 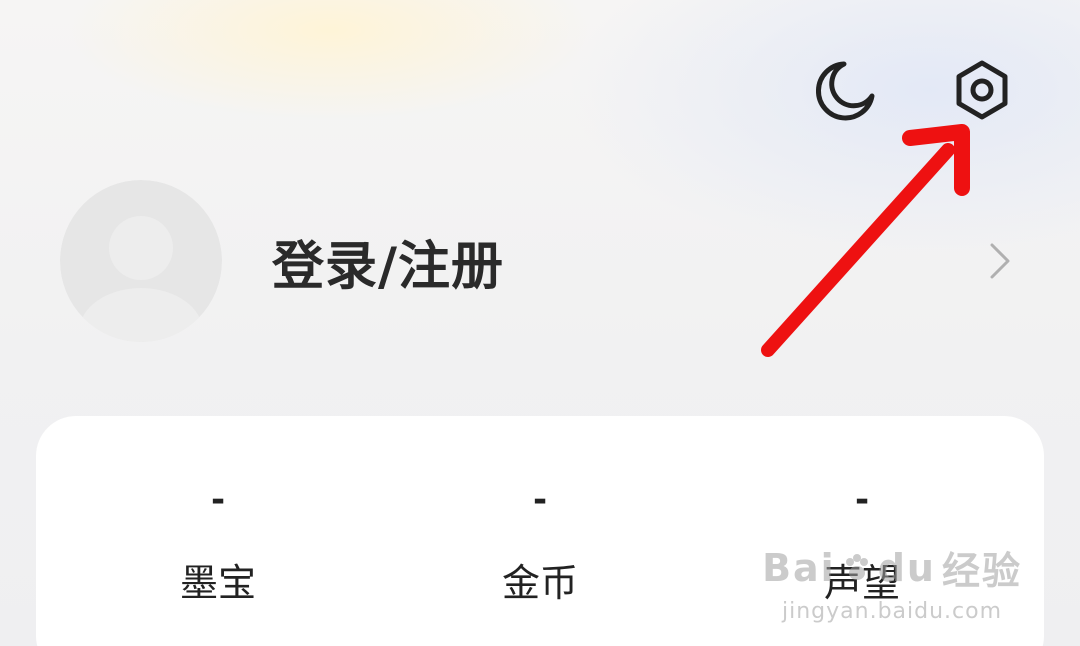 I want to click on default-avatar-icon, so click(x=141, y=261).